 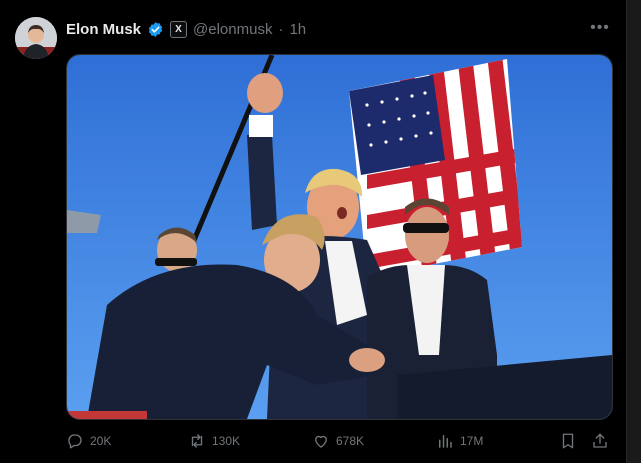 I want to click on like-button: 678K, so click(x=338, y=441).